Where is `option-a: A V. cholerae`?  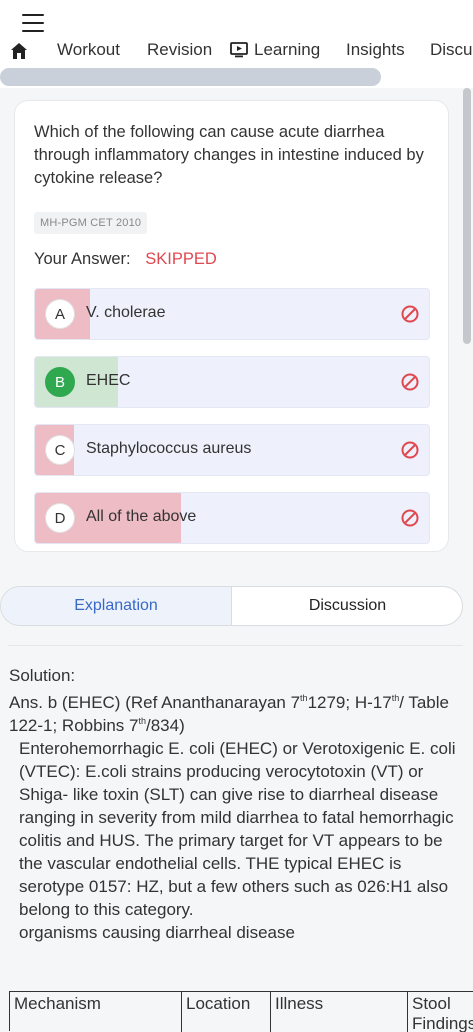 option-a: A V. cholerae is located at coordinates (232, 314).